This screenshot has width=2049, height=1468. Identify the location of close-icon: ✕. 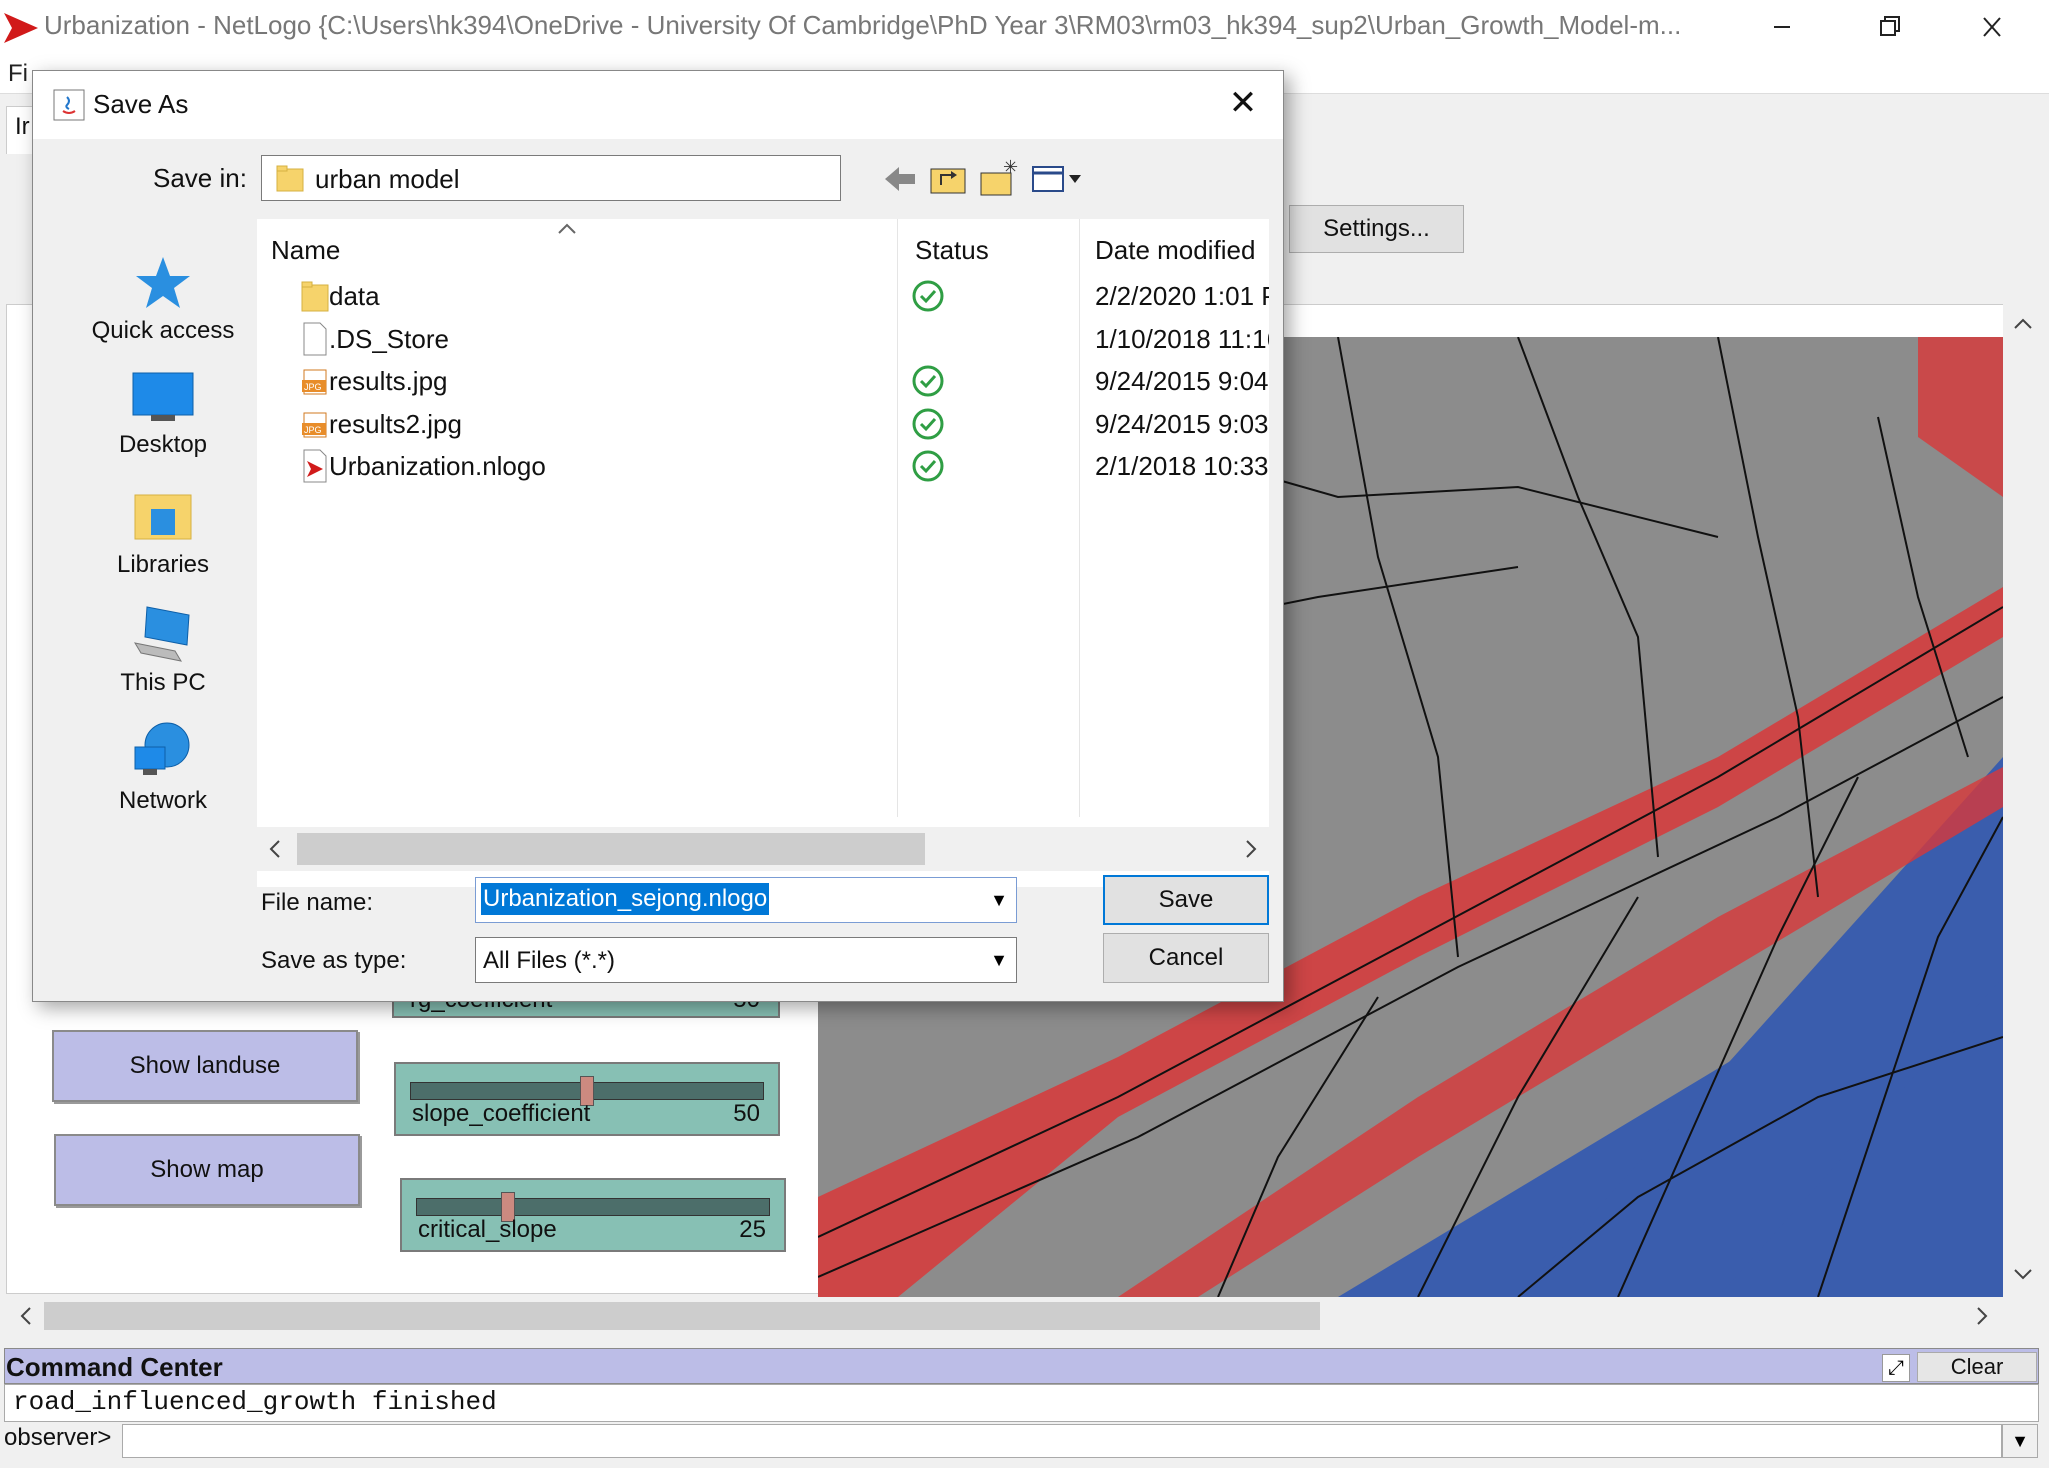
(1243, 103).